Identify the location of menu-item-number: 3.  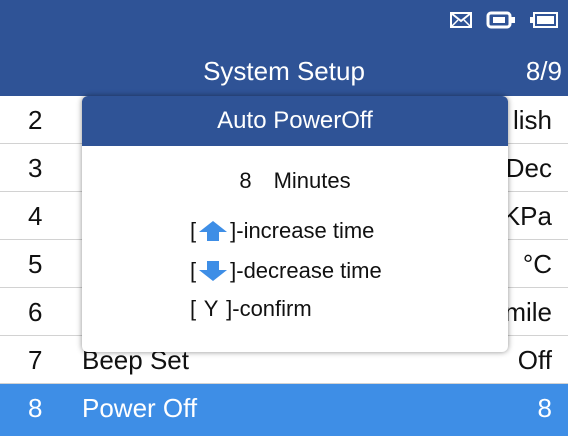
(35, 168).